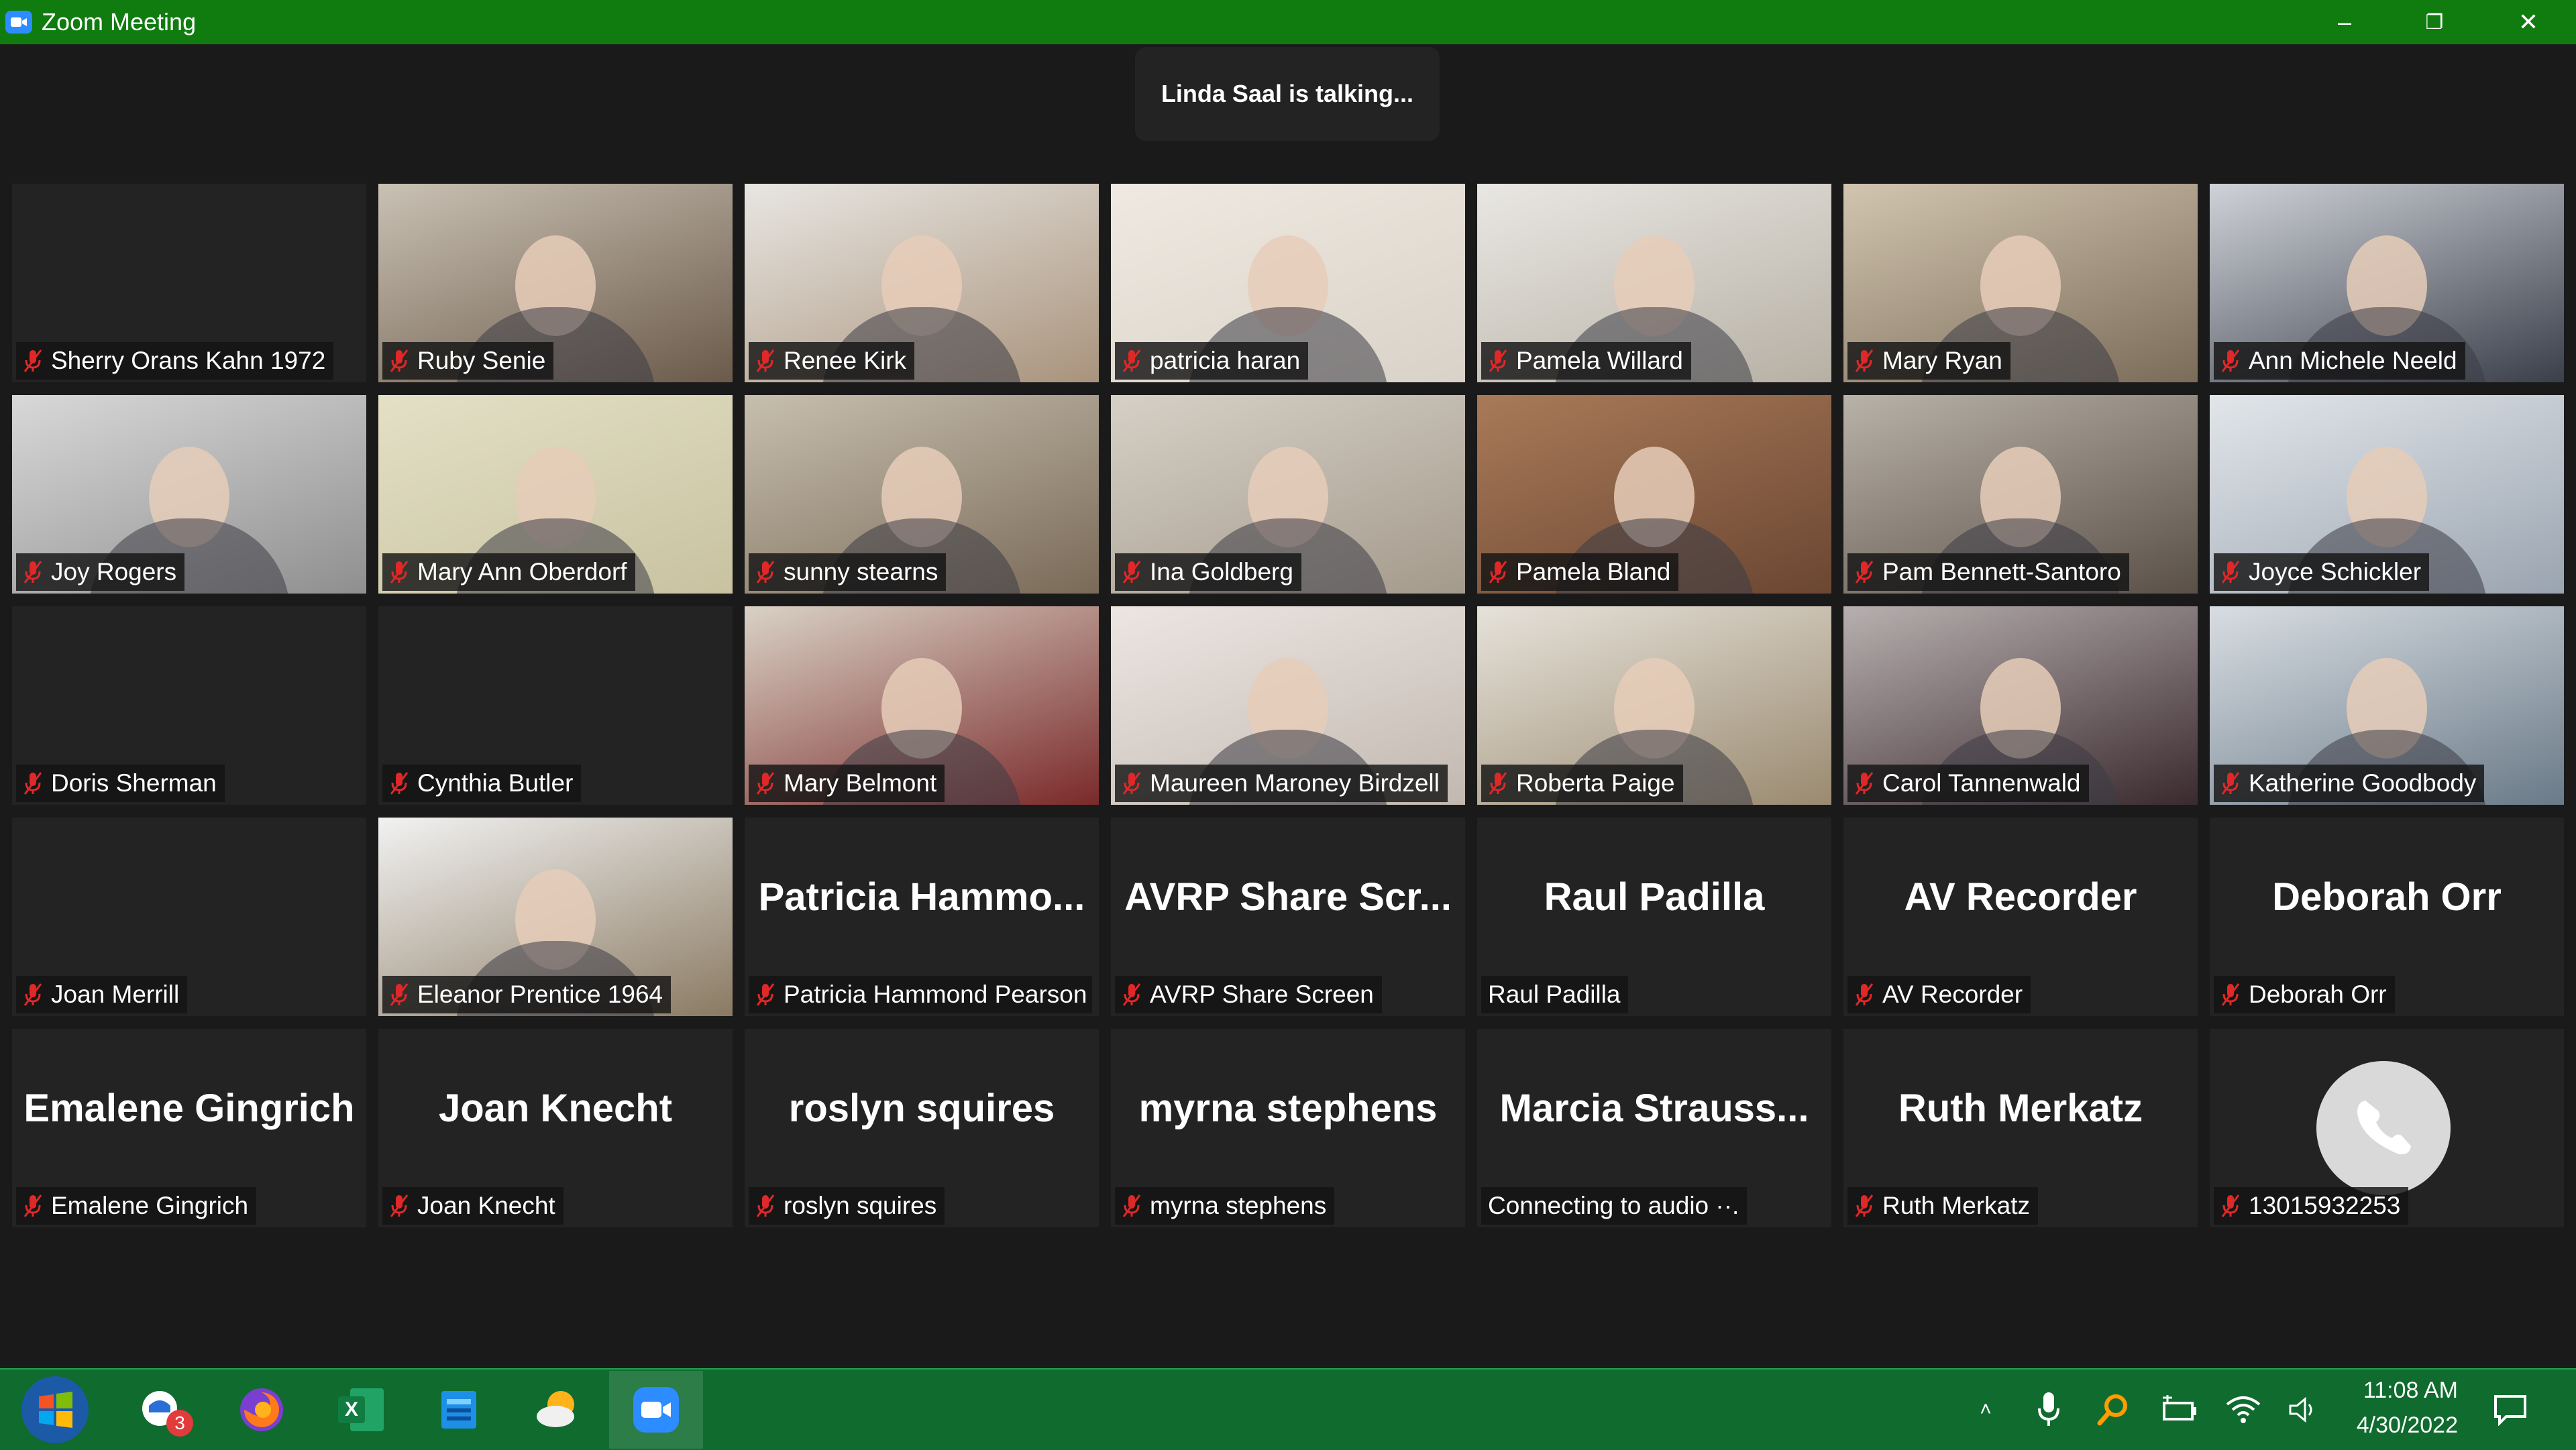  What do you see at coordinates (481, 360) in the screenshot?
I see `participant-name: Ruby Senie` at bounding box center [481, 360].